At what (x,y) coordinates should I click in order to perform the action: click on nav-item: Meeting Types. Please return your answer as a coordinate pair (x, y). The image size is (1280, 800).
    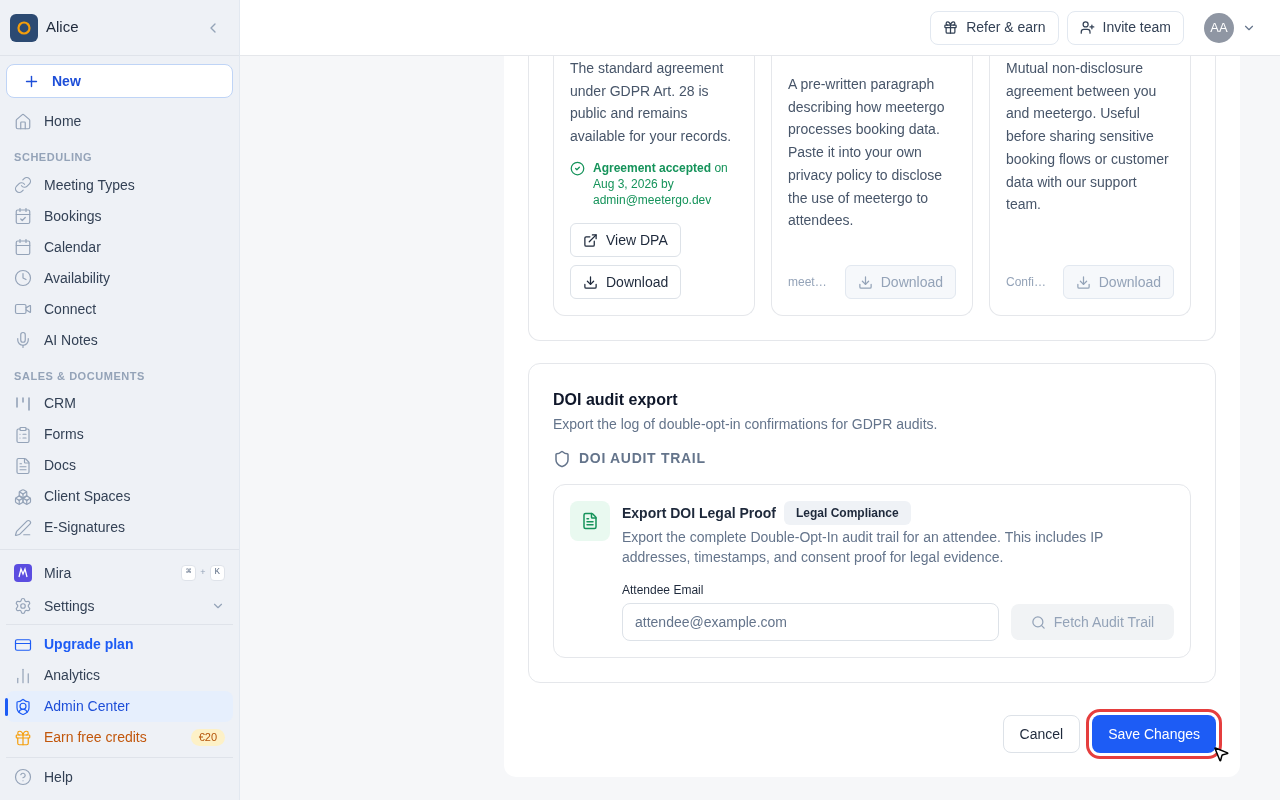
    Looking at the image, I should click on (119, 185).